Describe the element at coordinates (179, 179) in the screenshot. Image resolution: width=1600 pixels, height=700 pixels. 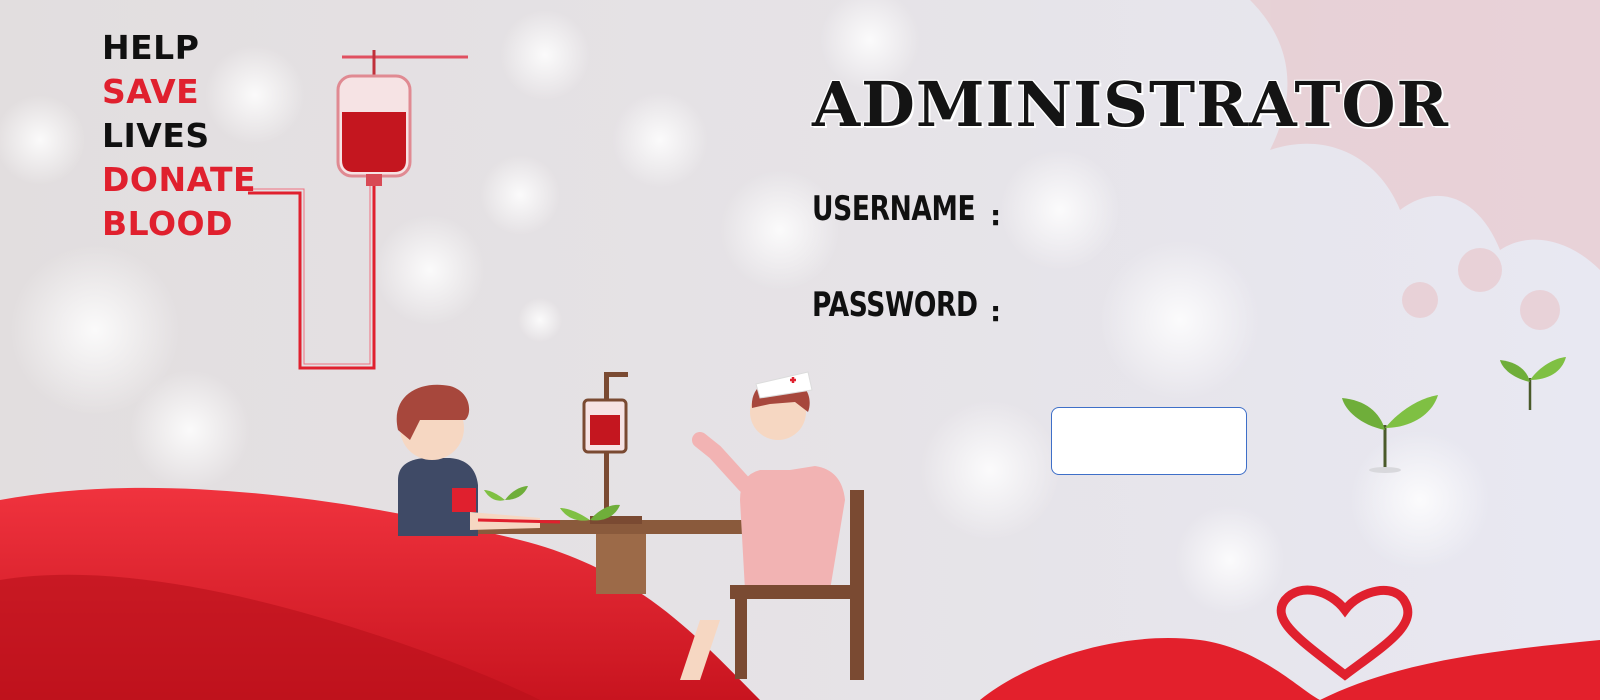
I see `slogan-line-donate: DONATE` at that location.